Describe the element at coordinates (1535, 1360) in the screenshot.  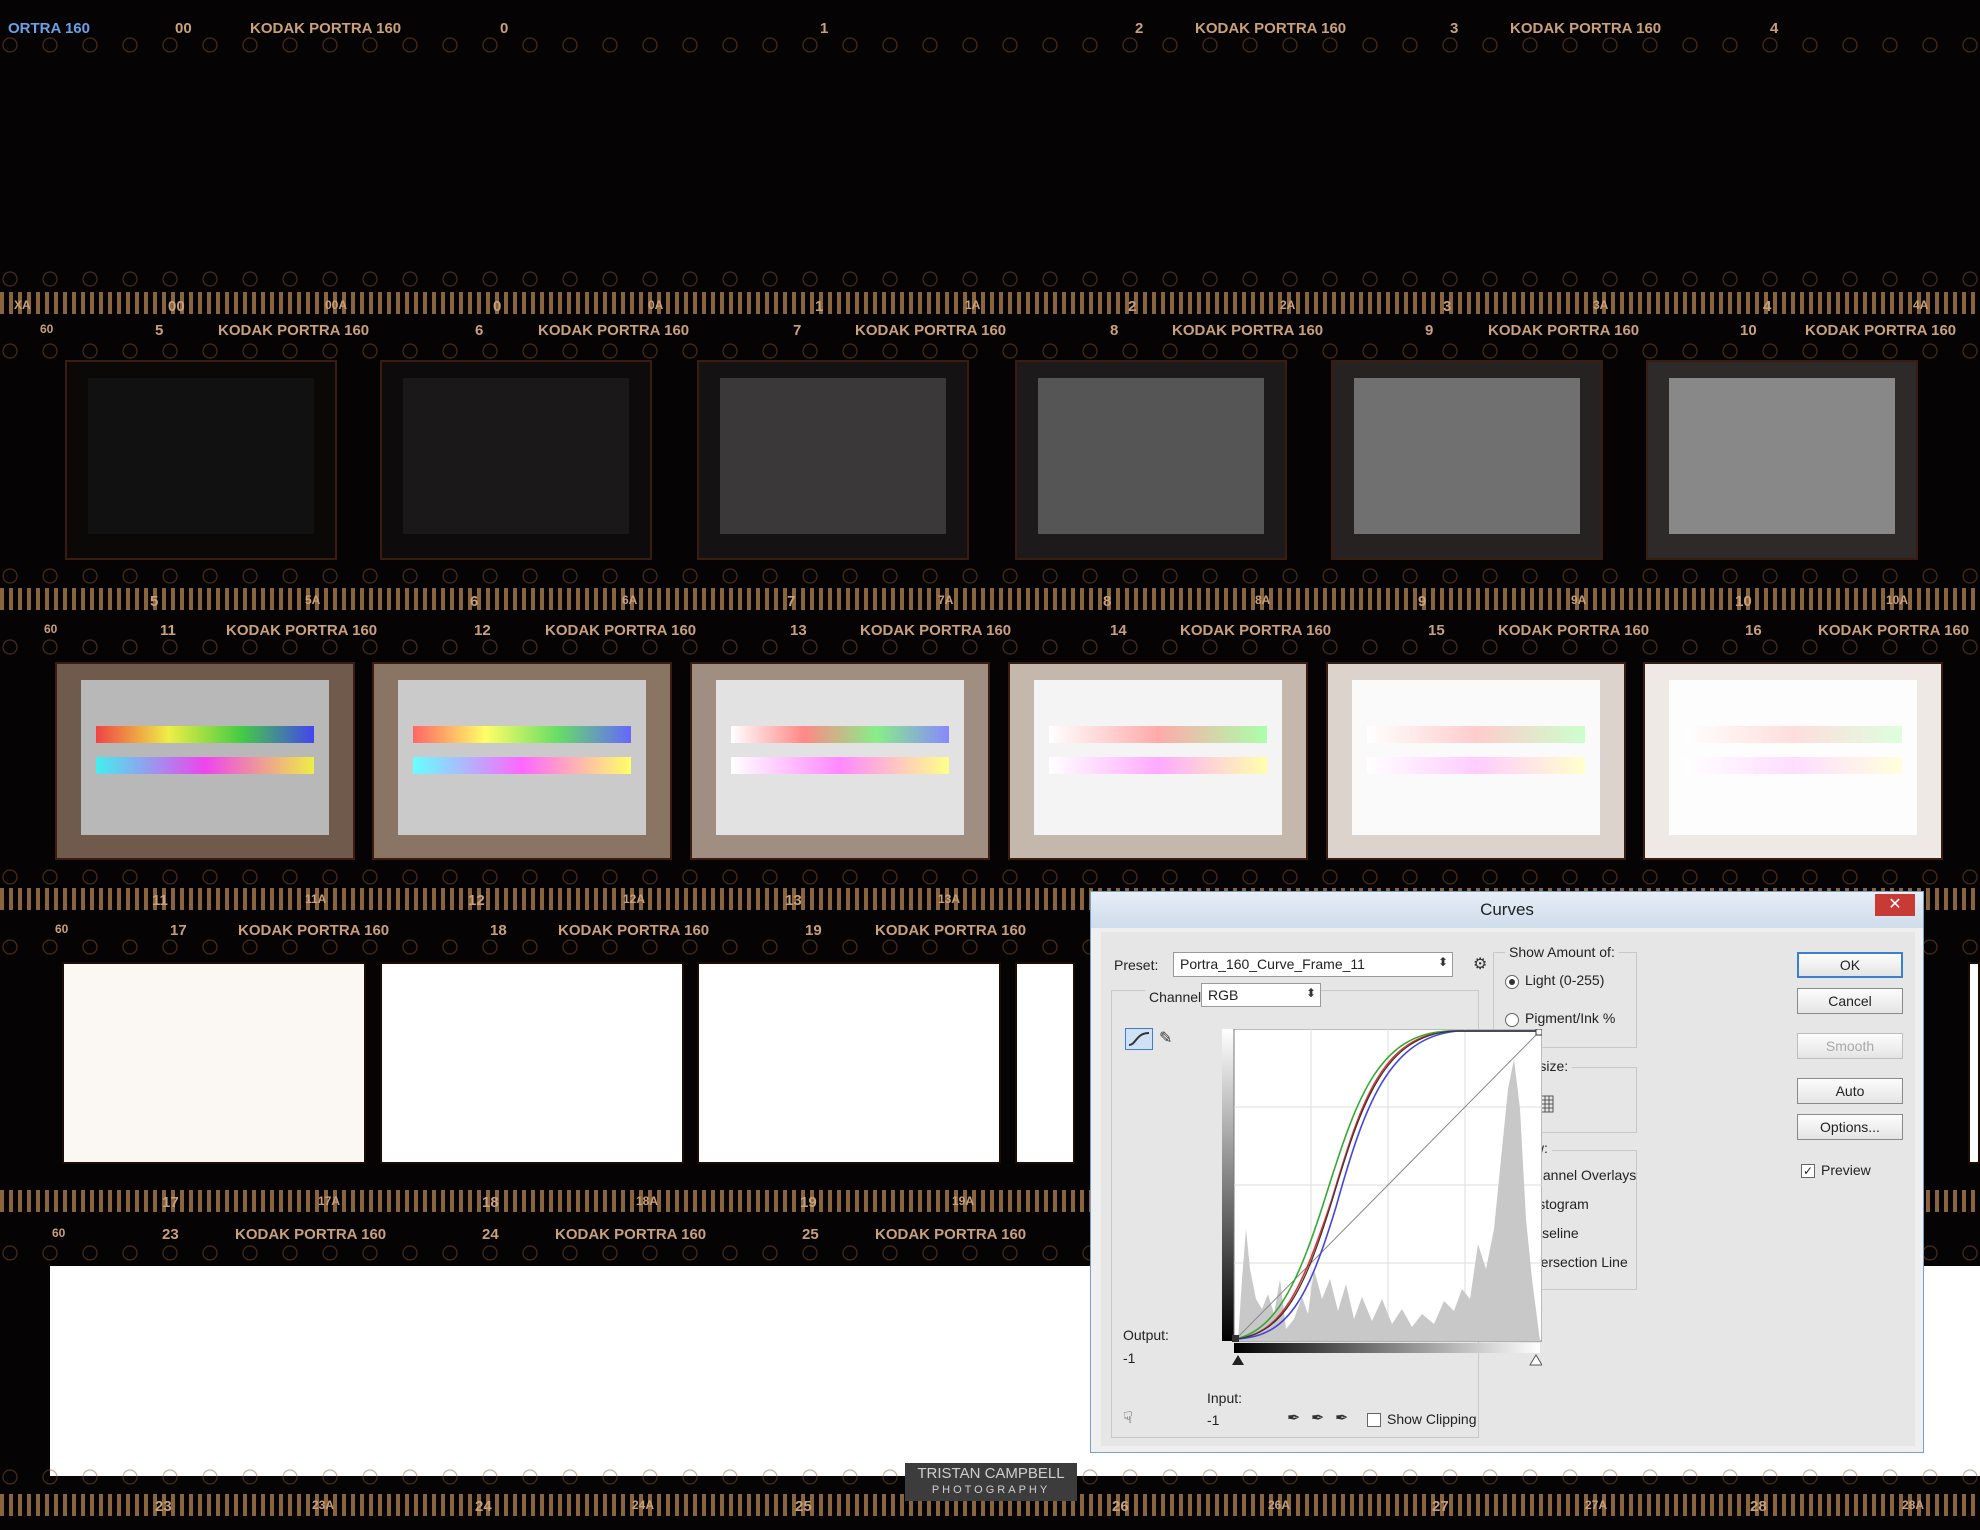
I see `white-input-slider` at that location.